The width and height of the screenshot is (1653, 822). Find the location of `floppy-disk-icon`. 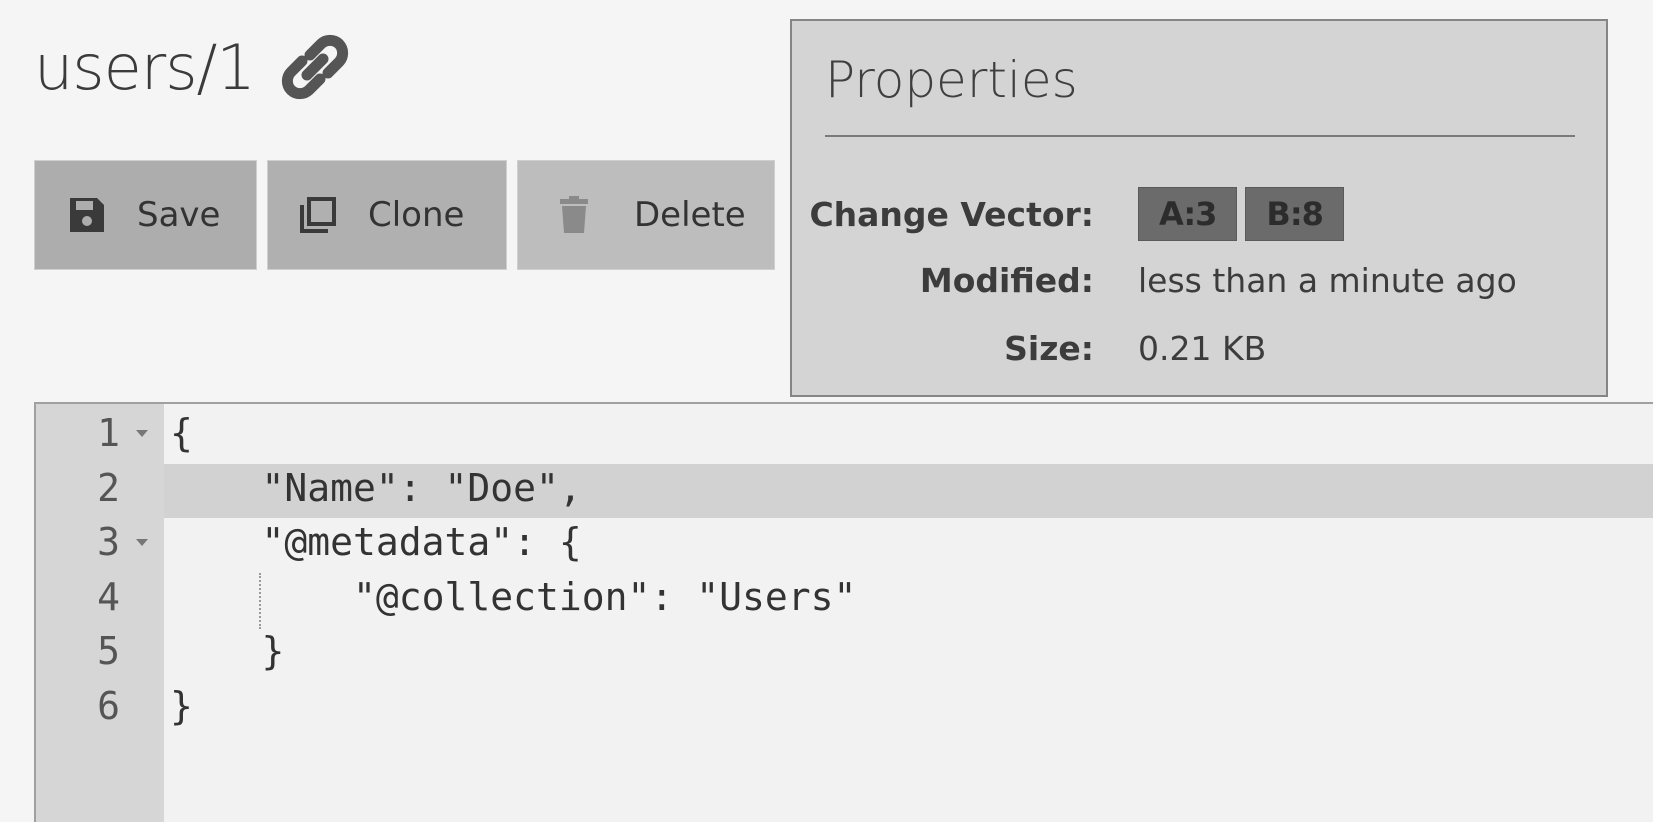

floppy-disk-icon is located at coordinates (87, 215).